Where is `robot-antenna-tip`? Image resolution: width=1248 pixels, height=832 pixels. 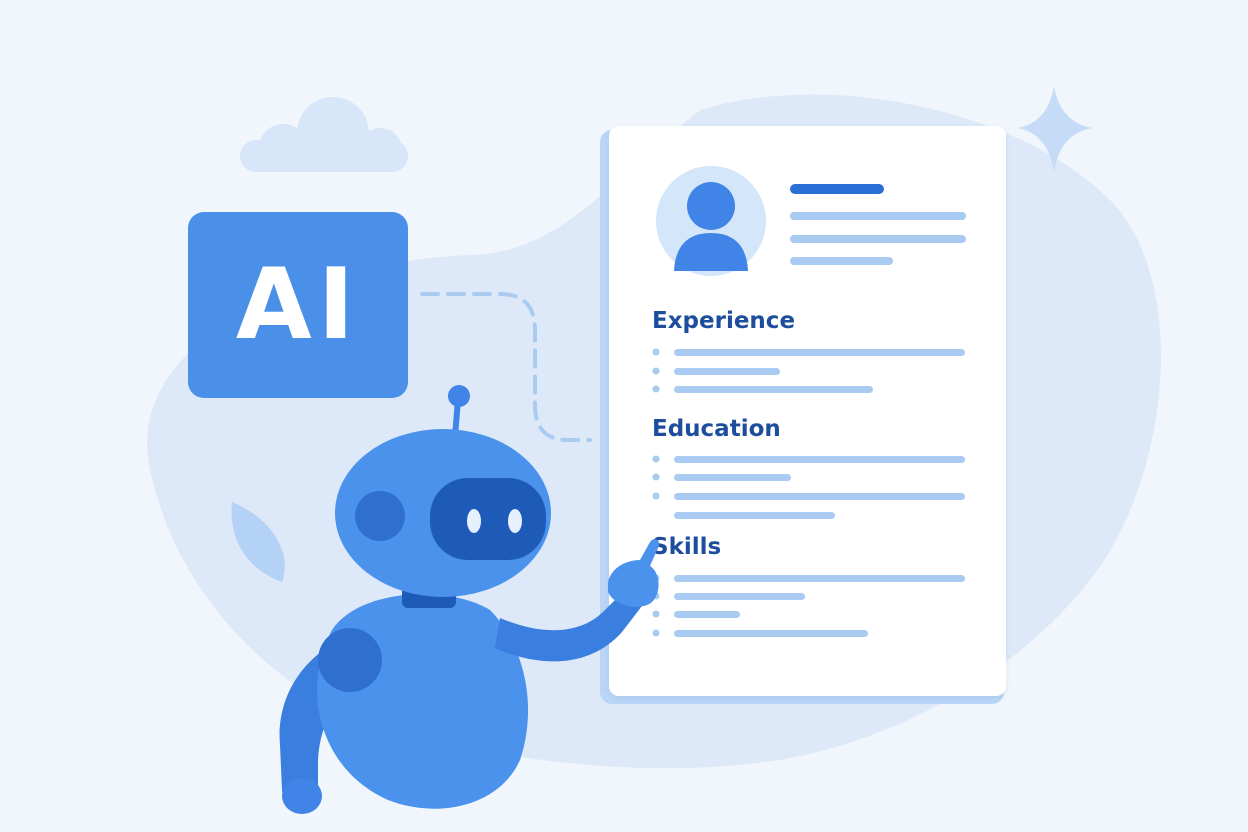
robot-antenna-tip is located at coordinates (459, 396).